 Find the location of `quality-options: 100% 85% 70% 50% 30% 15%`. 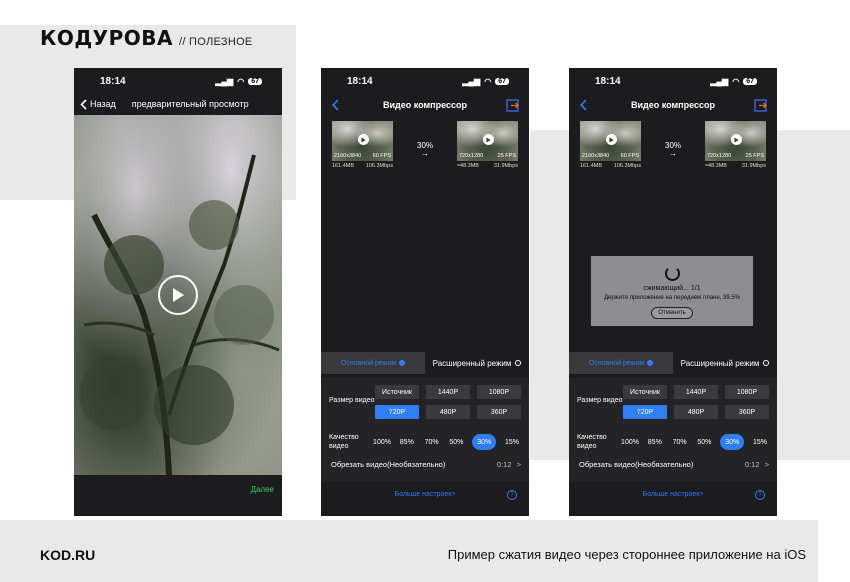

quality-options: 100% 85% 70% 50% 30% 15% is located at coordinates (695, 442).